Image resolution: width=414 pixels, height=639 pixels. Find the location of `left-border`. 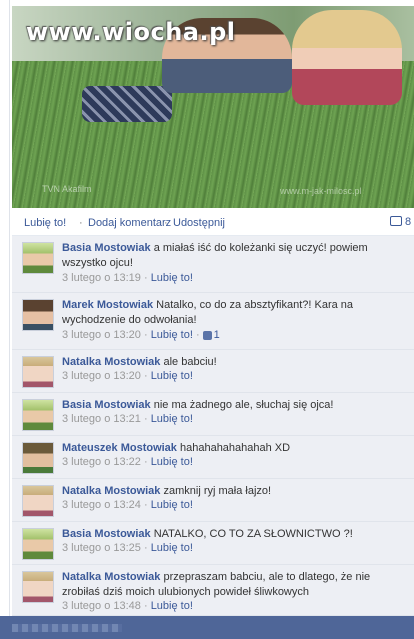

left-border is located at coordinates (5, 319).